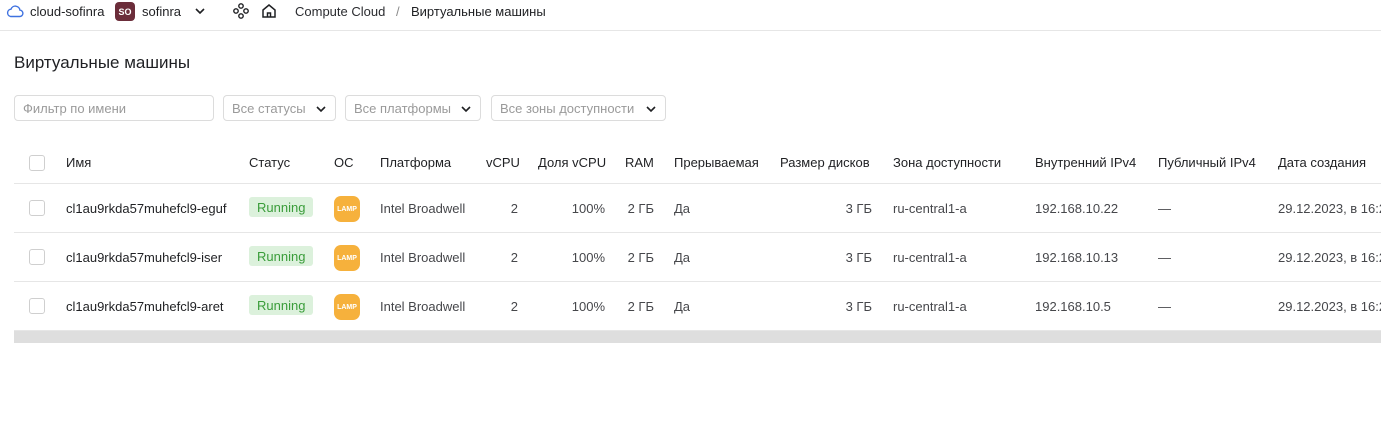  I want to click on horizontal-scrollbar, so click(697, 337).